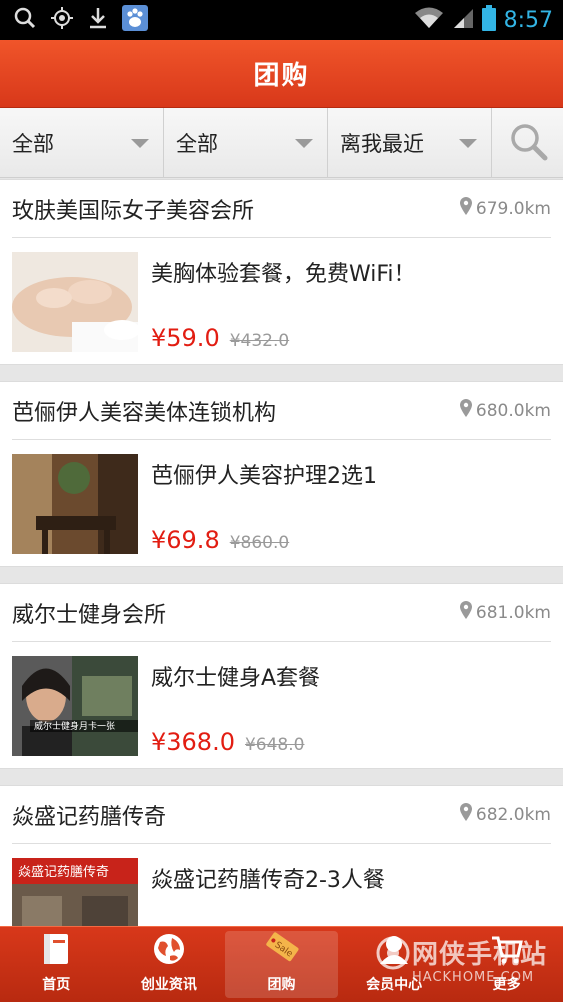 Image resolution: width=563 pixels, height=1002 pixels. Describe the element at coordinates (513, 814) in the screenshot. I see `distance-text: 682.0km` at that location.